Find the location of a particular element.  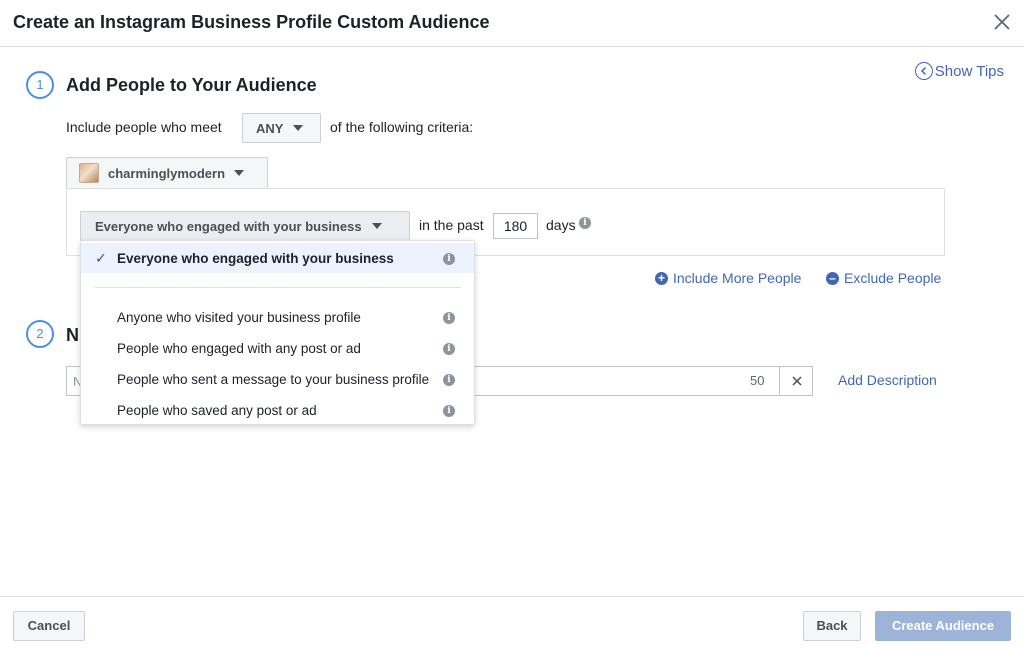

show-tips-link: Show Tips is located at coordinates (959, 71).